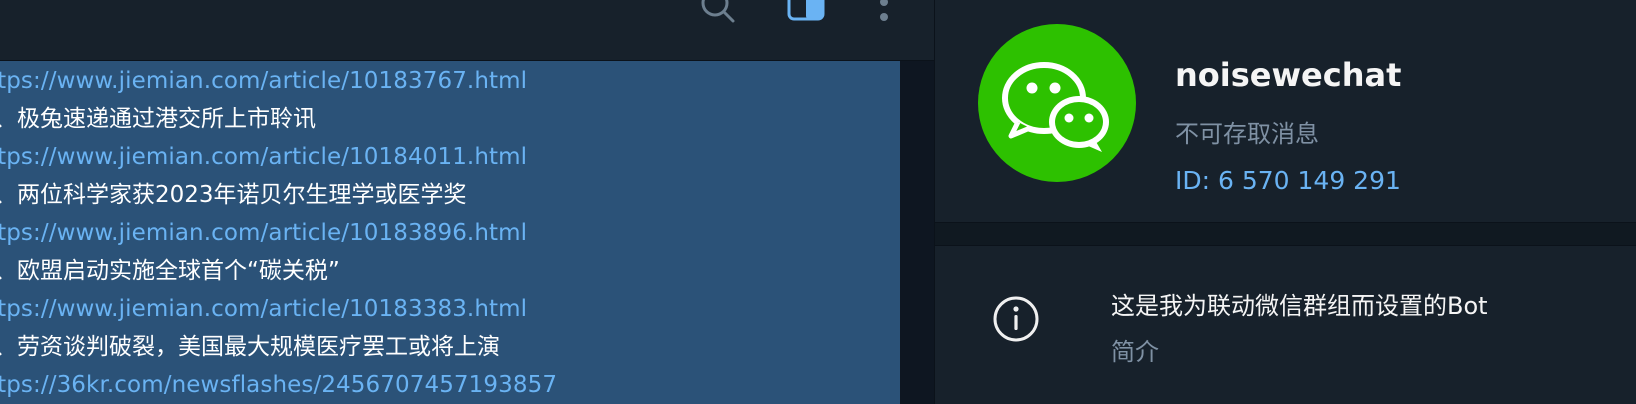 The image size is (1636, 404). What do you see at coordinates (158, 119) in the screenshot?
I see `message-line: 、极兔速递通过港交所上市聆讯` at bounding box center [158, 119].